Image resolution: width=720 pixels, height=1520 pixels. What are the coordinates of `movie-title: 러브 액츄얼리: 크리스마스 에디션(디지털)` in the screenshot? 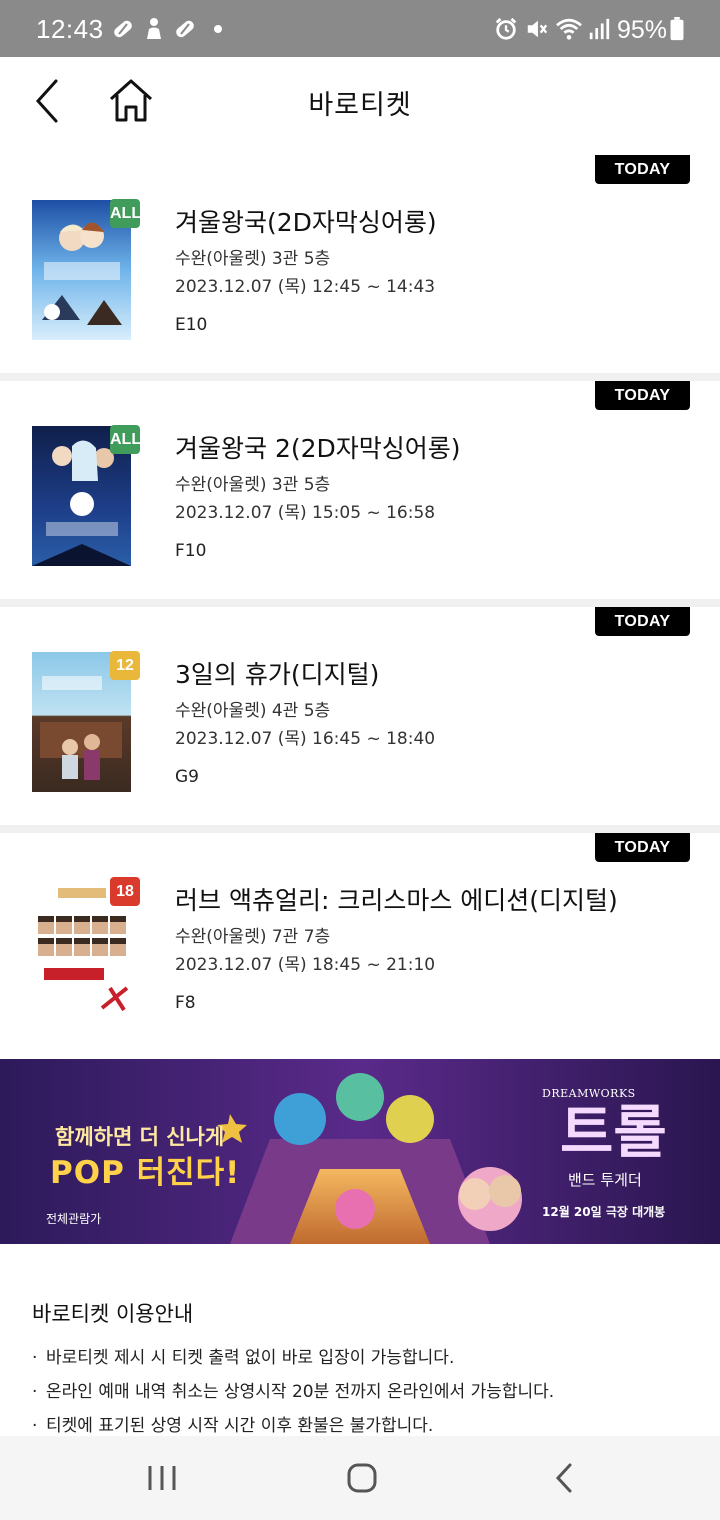 It's located at (396, 900).